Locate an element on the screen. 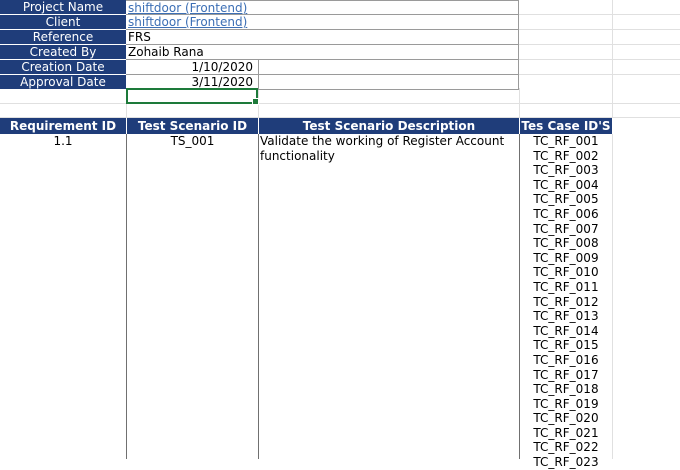  header-requirement-id: Requirement ID is located at coordinates (63, 126).